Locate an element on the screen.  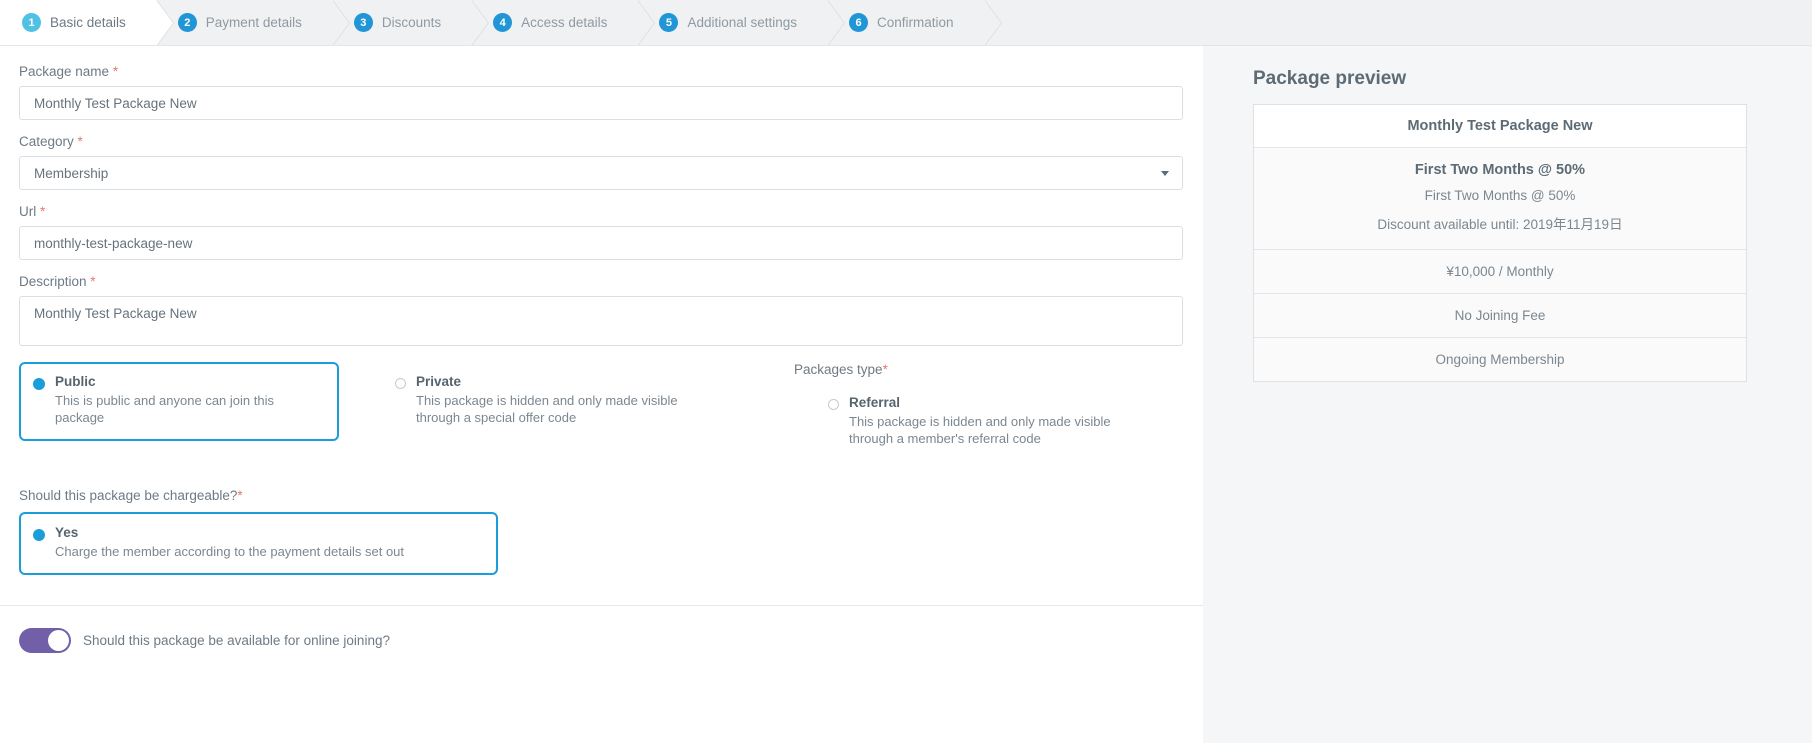
step-label: Confirmation is located at coordinates (915, 22).